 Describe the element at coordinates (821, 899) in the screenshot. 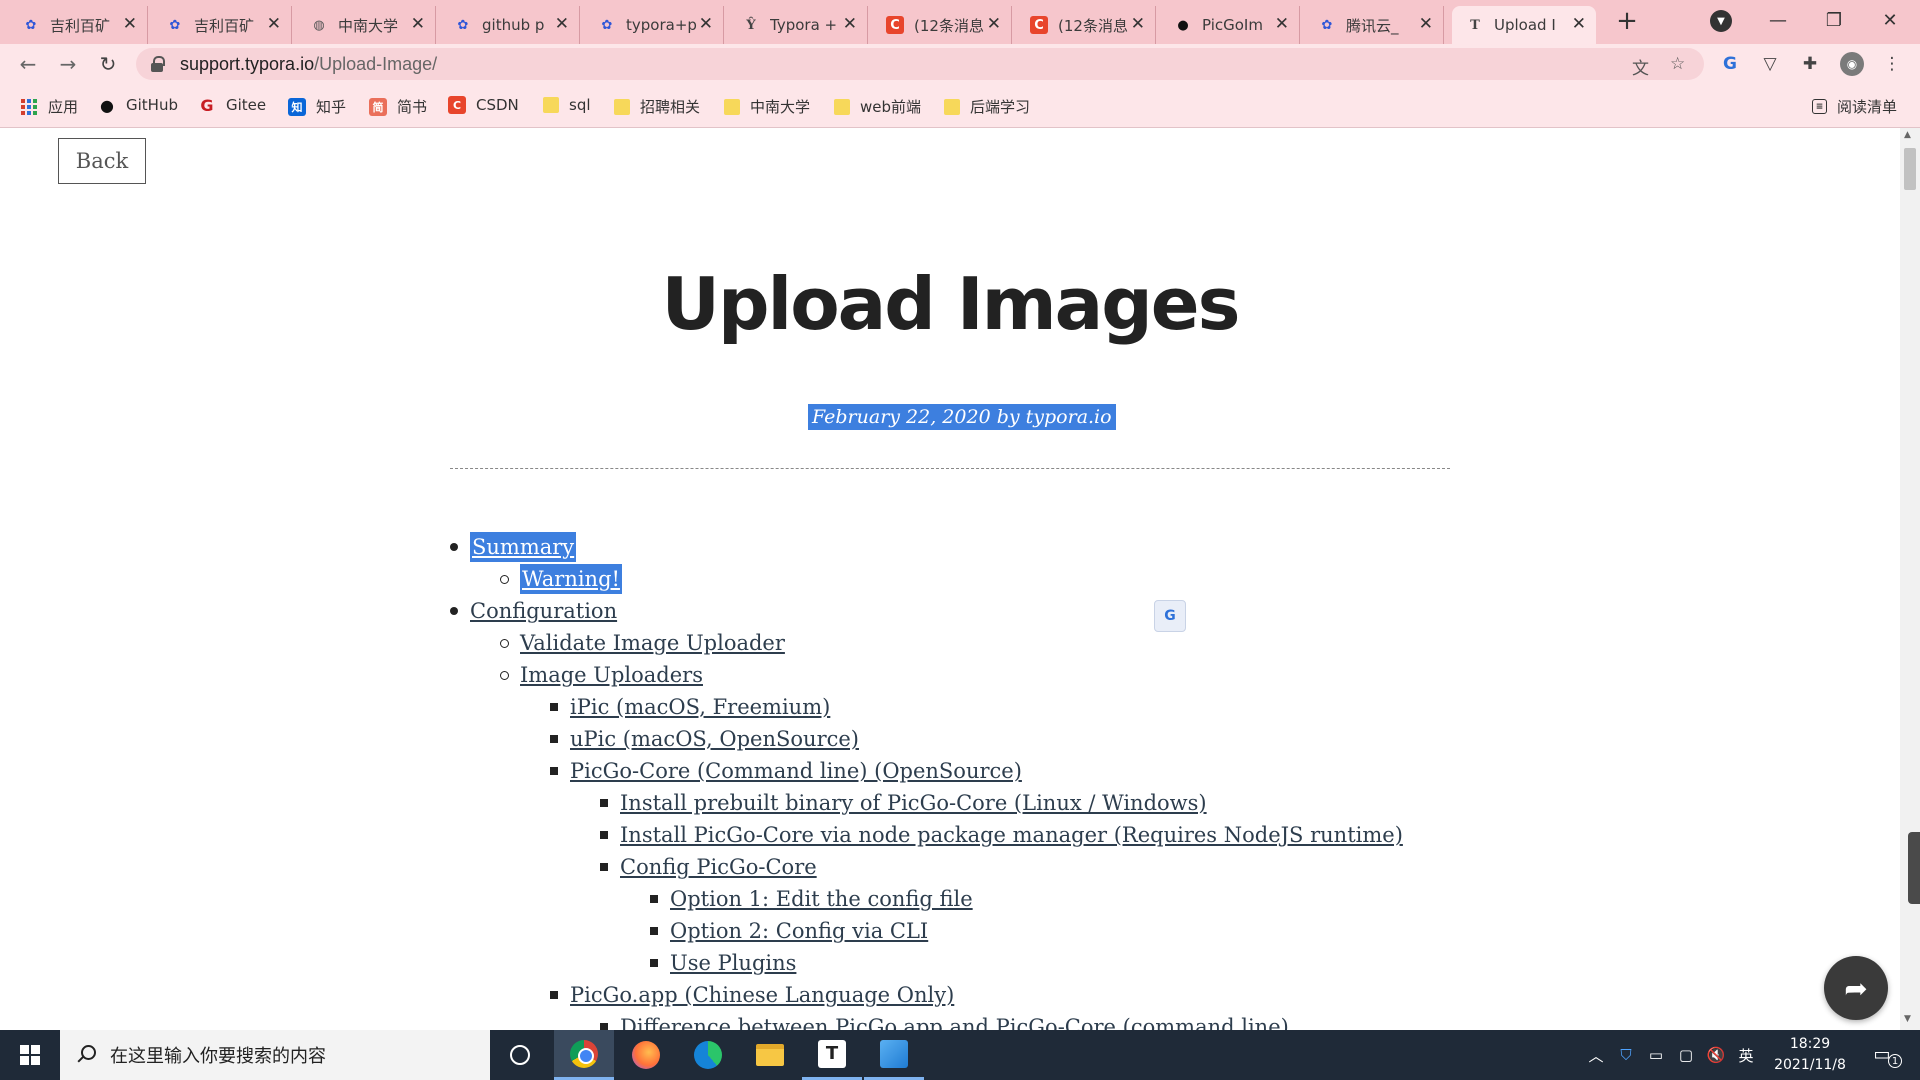

I see `toc-link: Option 1: Edit the config file` at that location.